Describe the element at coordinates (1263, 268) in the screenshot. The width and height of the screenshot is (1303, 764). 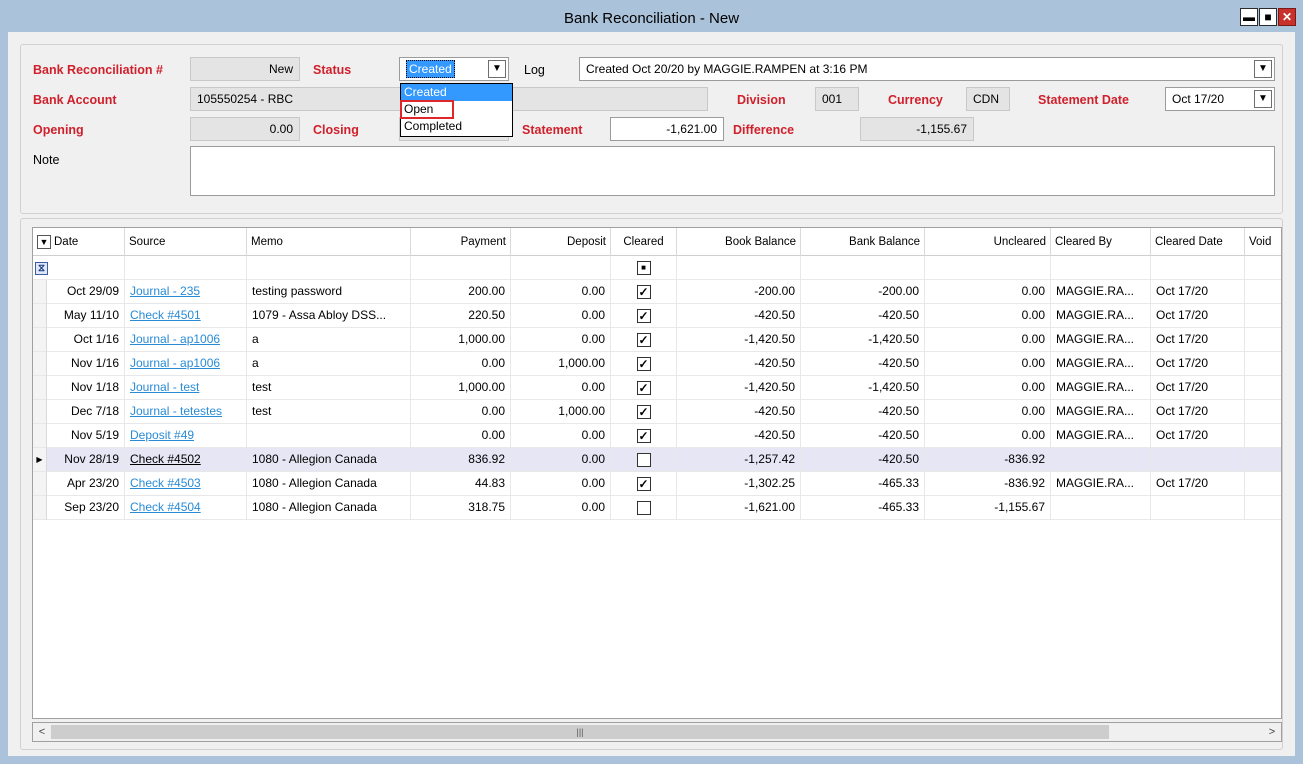
I see `filter-void` at that location.